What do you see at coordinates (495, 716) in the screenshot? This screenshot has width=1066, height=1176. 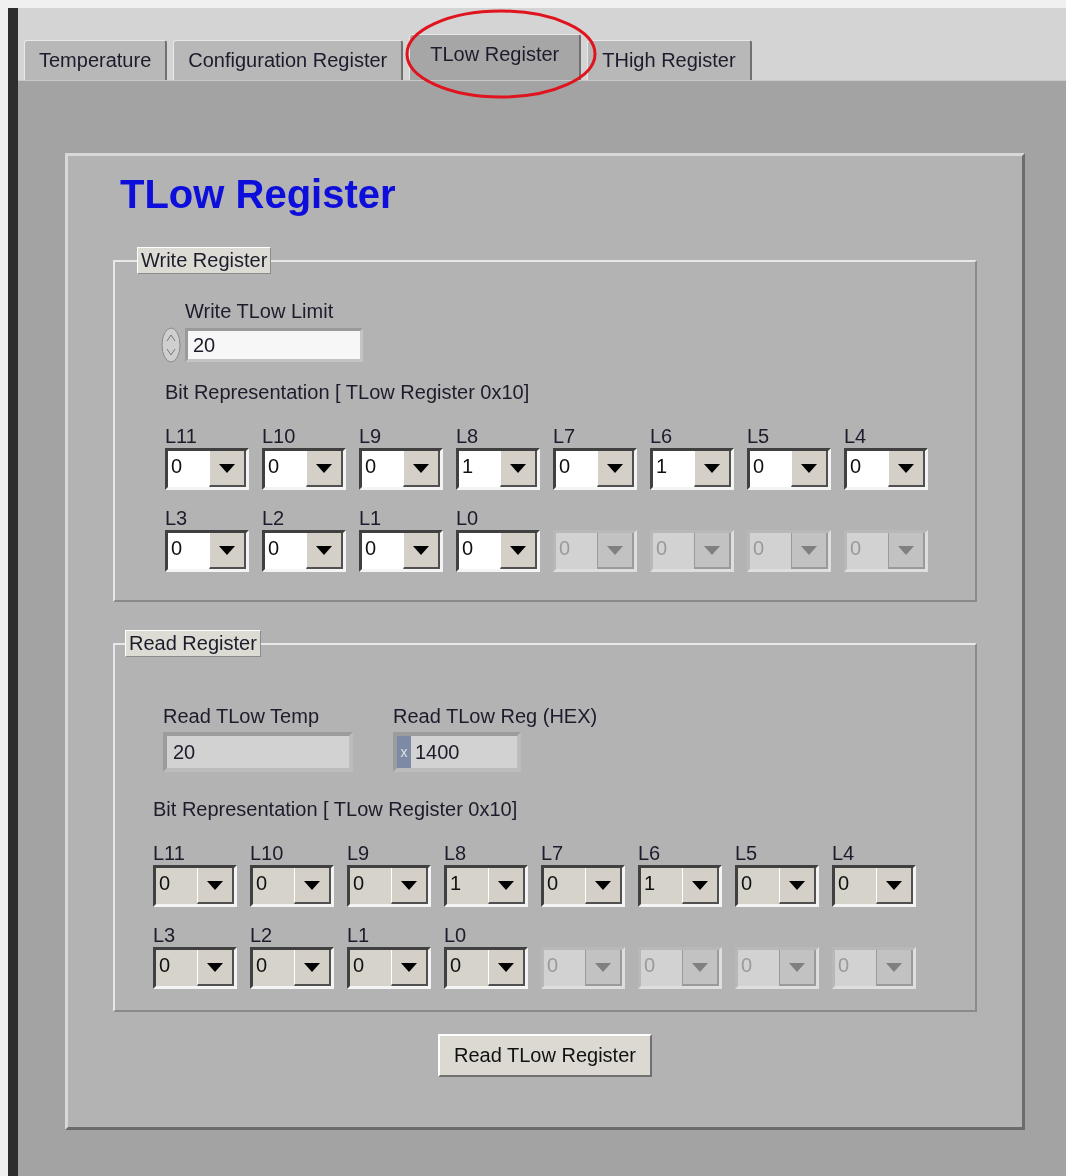 I see `field-label: Read TLow Reg (HEX)` at bounding box center [495, 716].